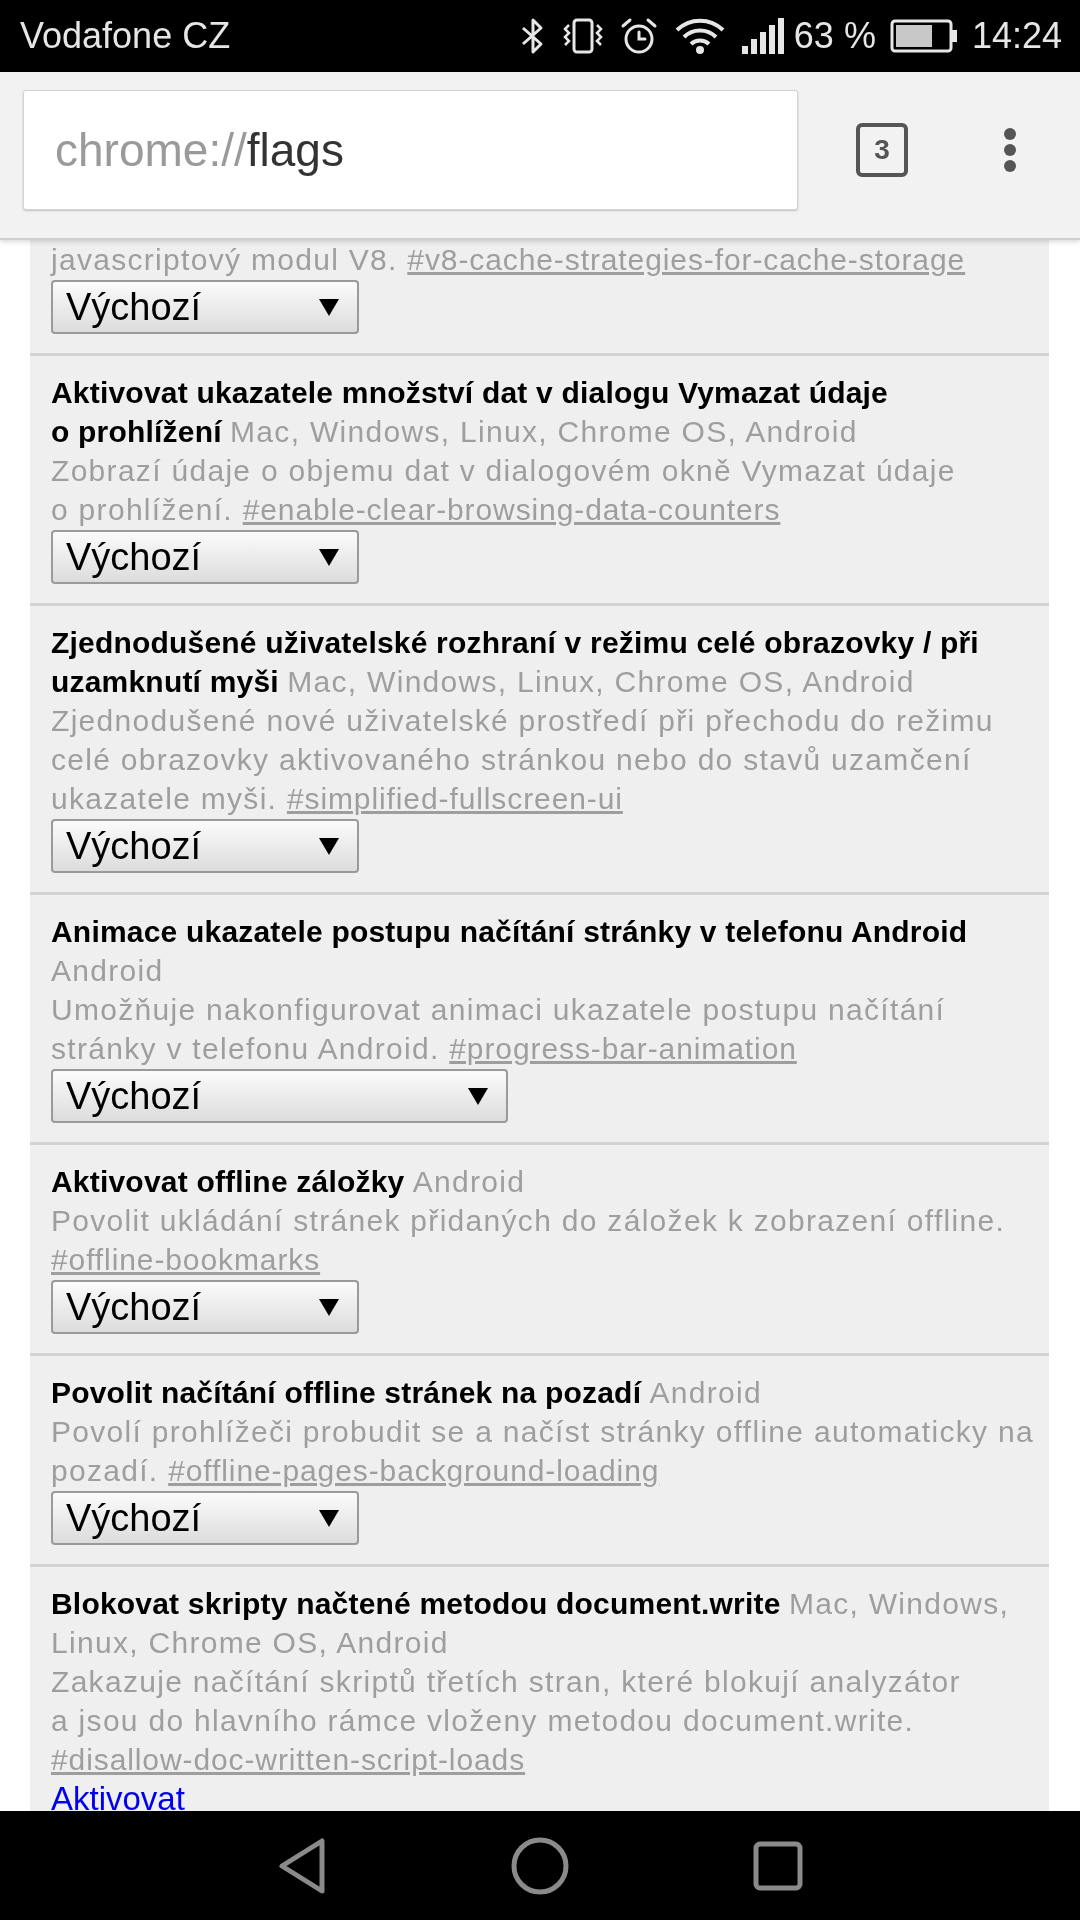 This screenshot has height=1920, width=1080. Describe the element at coordinates (509, 260) in the screenshot. I see `flag-description: javascriptový modul V8. #v8-cache-strategies-for-cache-storage` at that location.